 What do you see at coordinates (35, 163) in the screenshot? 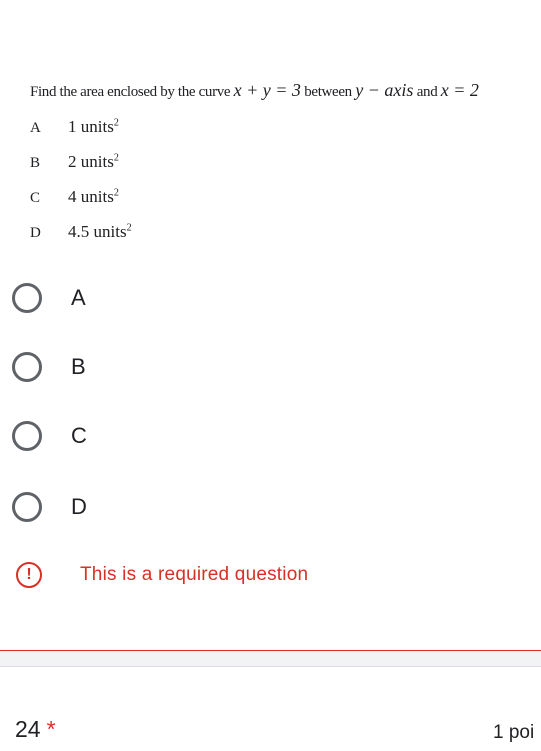
I see `choice-letter: B` at bounding box center [35, 163].